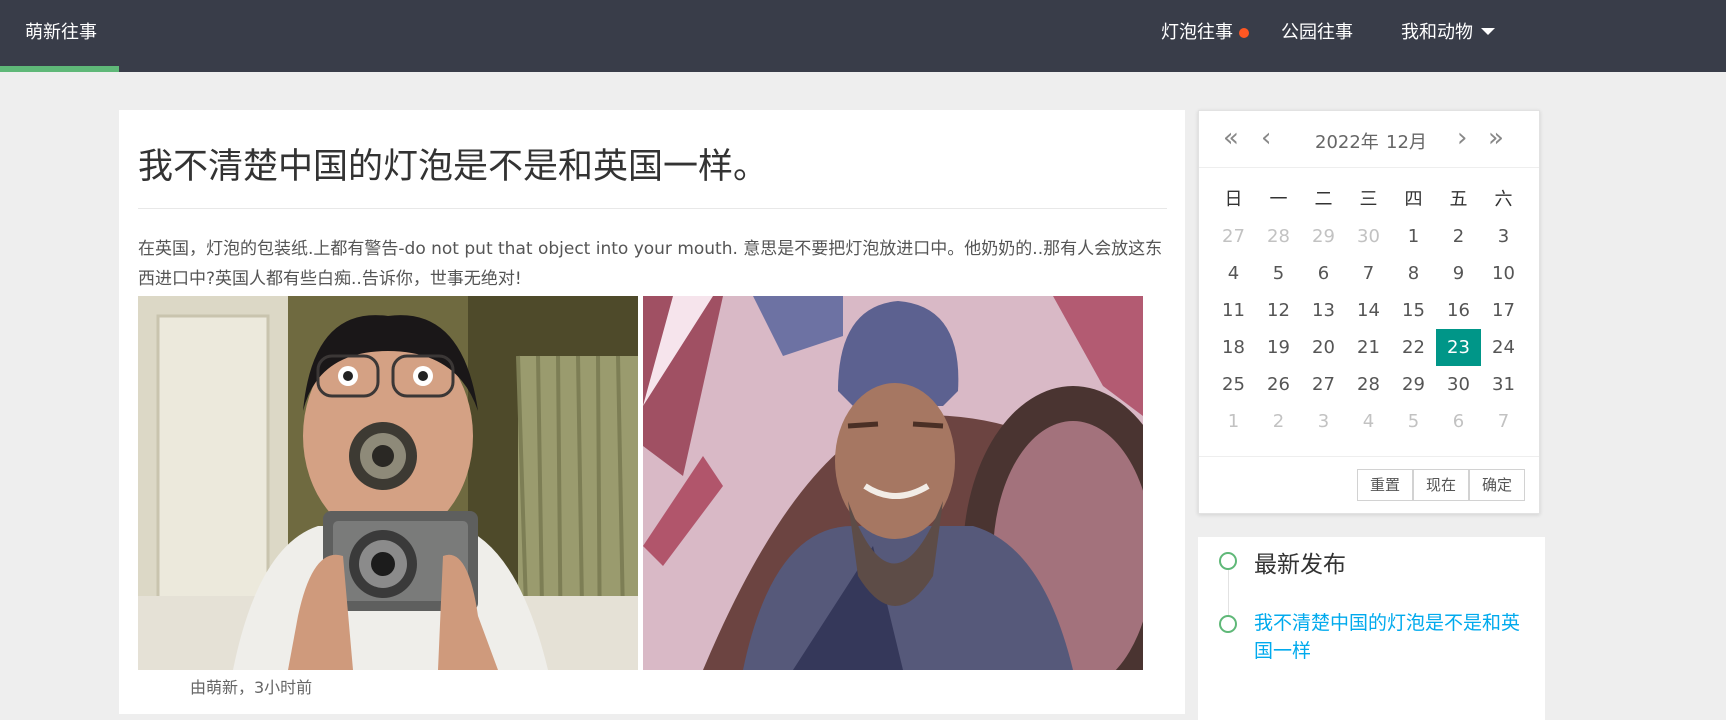  I want to click on calendar-day: 25, so click(1233, 384).